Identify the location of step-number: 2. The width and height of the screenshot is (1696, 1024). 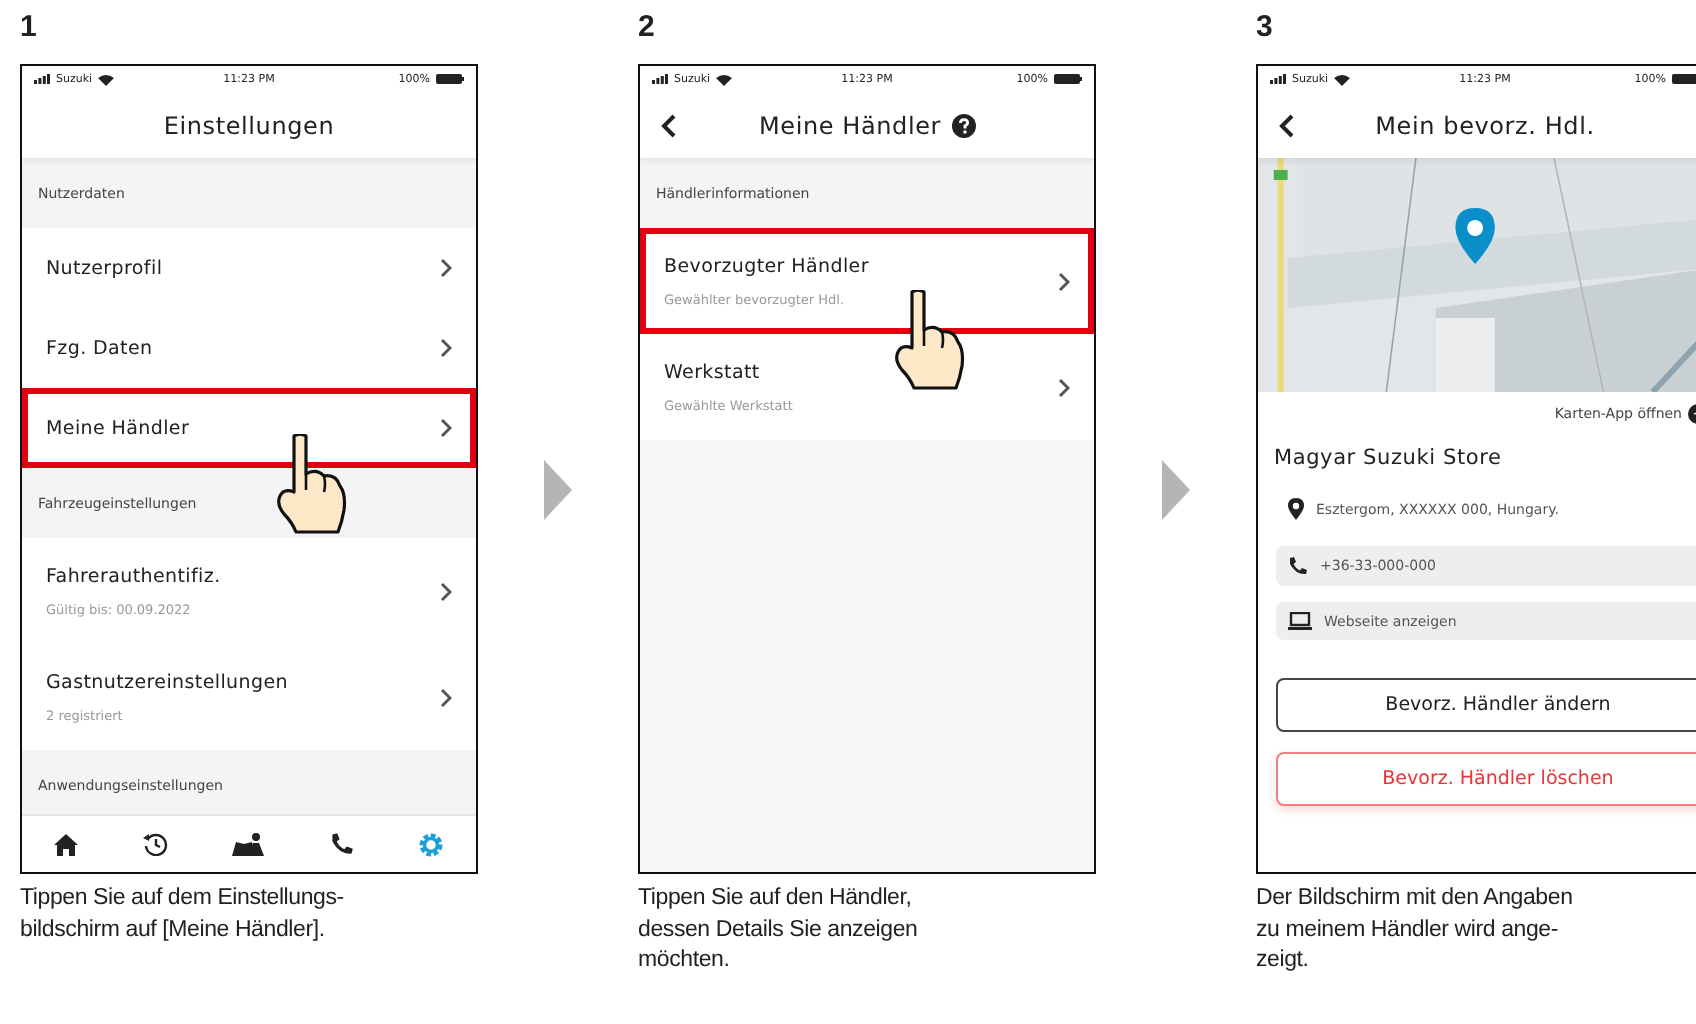
(646, 28).